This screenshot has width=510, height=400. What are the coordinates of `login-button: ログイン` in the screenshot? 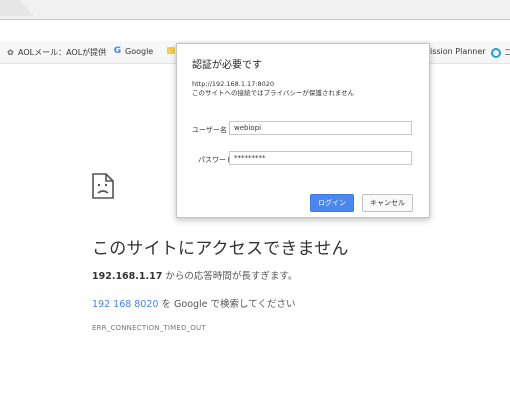 It's located at (332, 203).